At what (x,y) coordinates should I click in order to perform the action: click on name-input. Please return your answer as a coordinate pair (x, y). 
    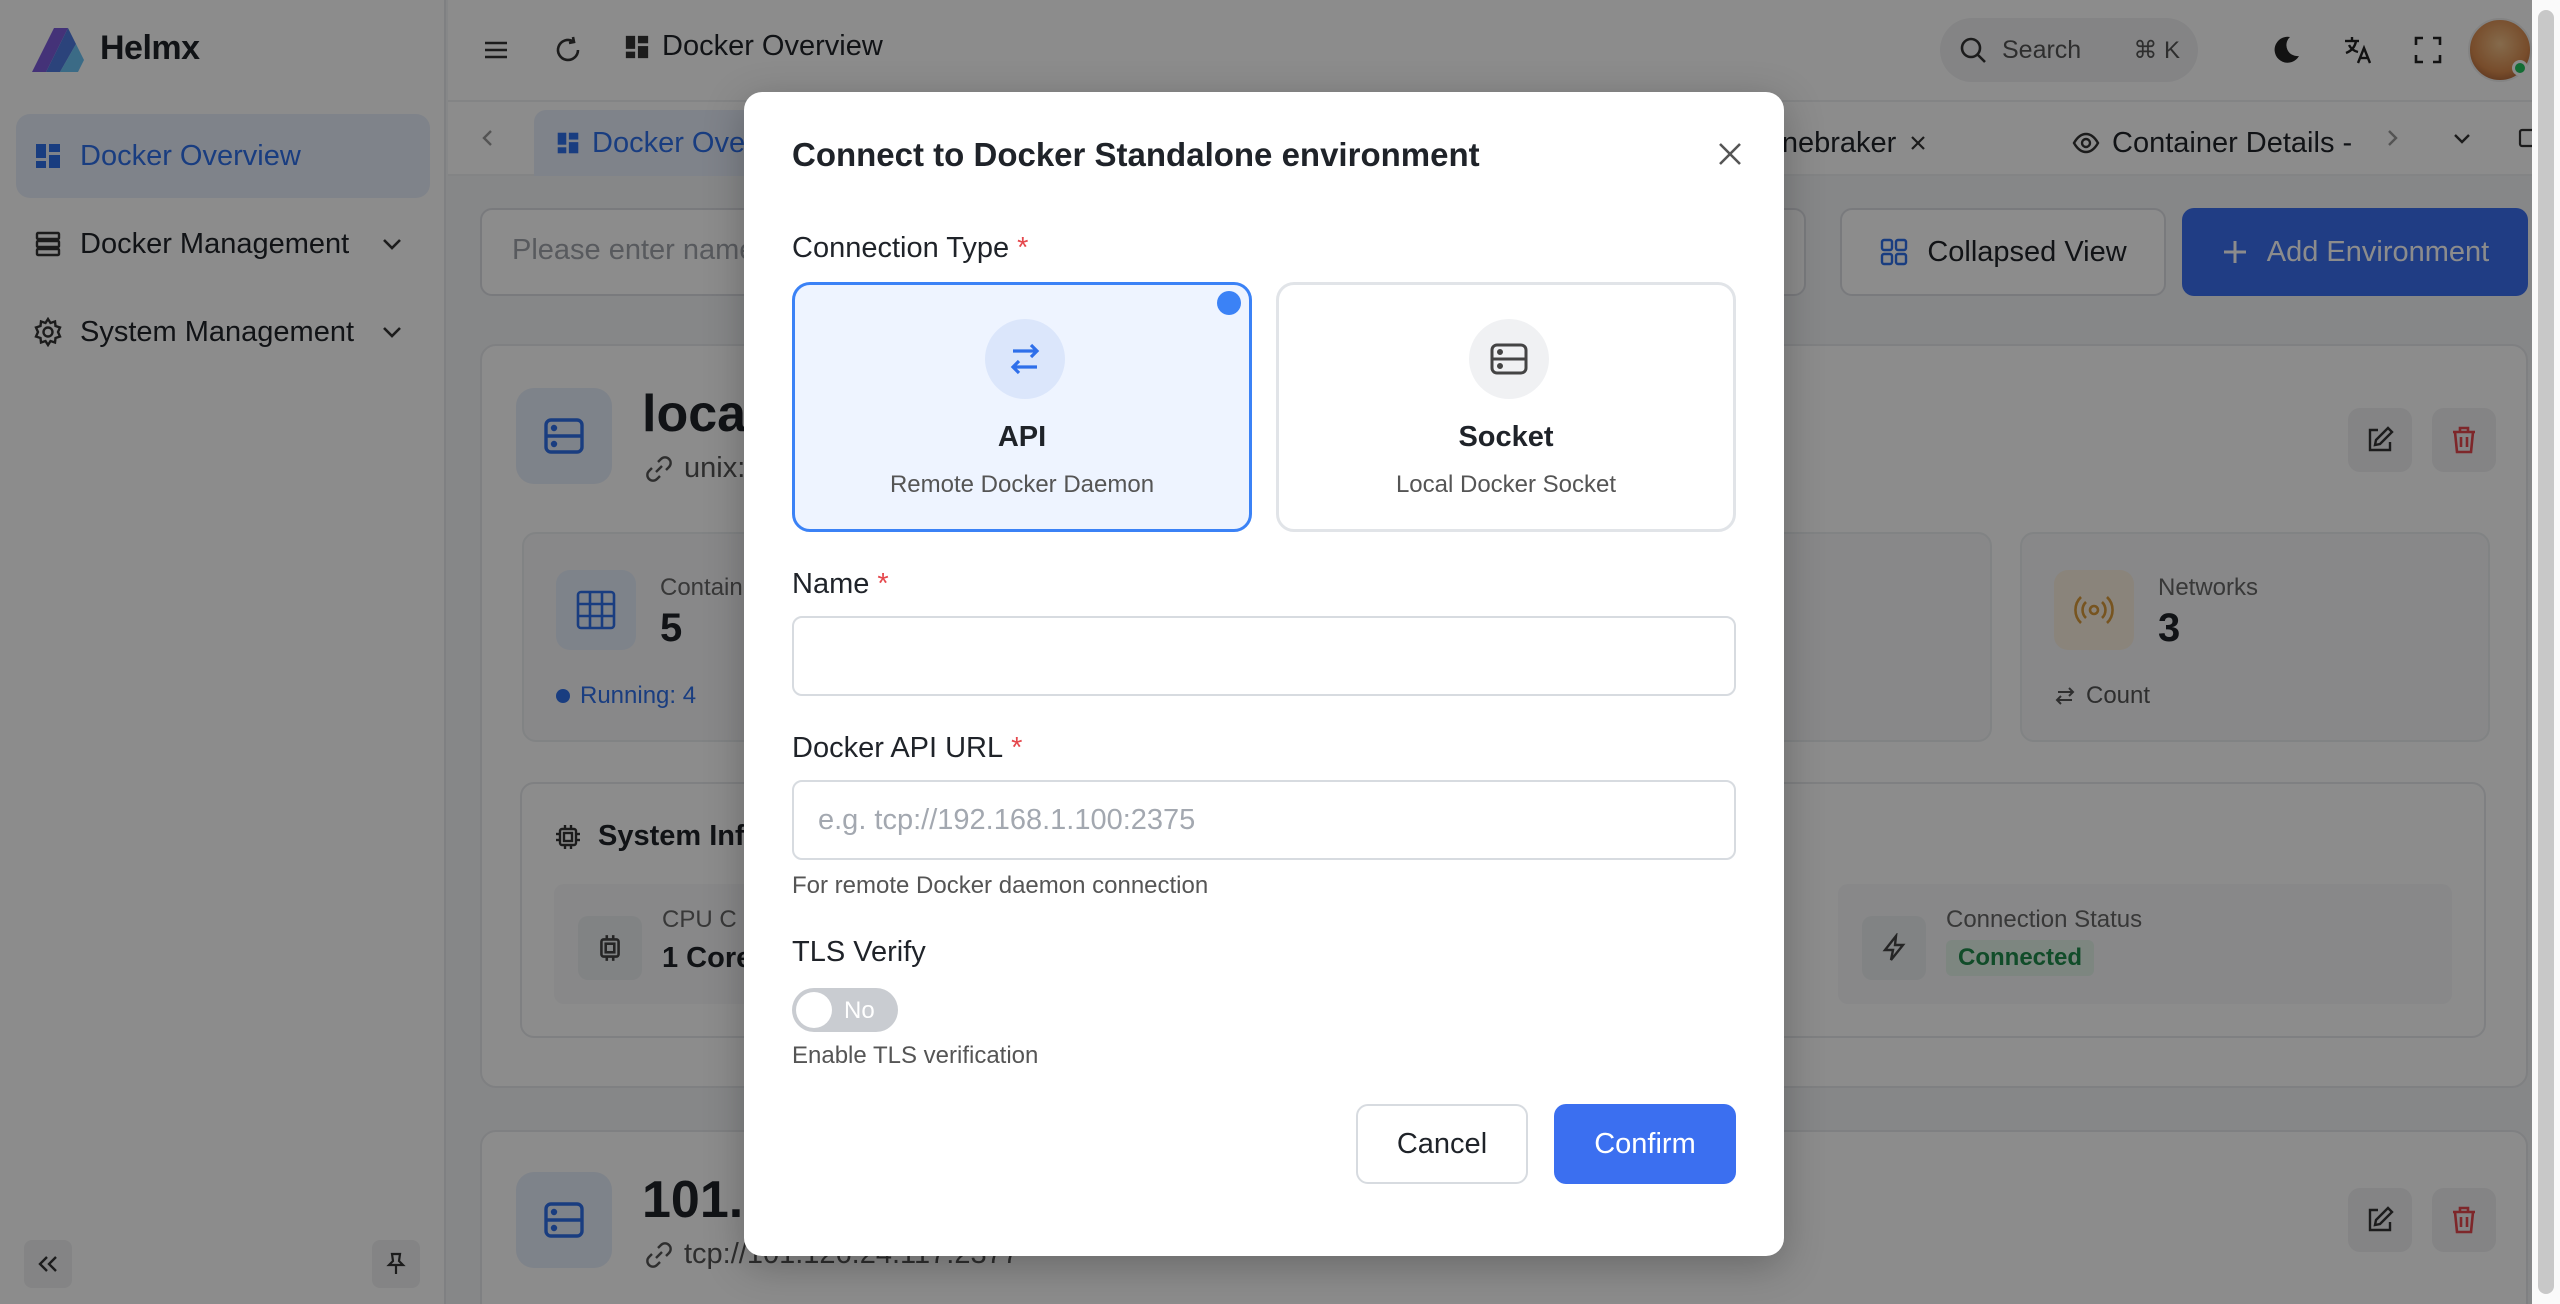
    Looking at the image, I should click on (1264, 656).